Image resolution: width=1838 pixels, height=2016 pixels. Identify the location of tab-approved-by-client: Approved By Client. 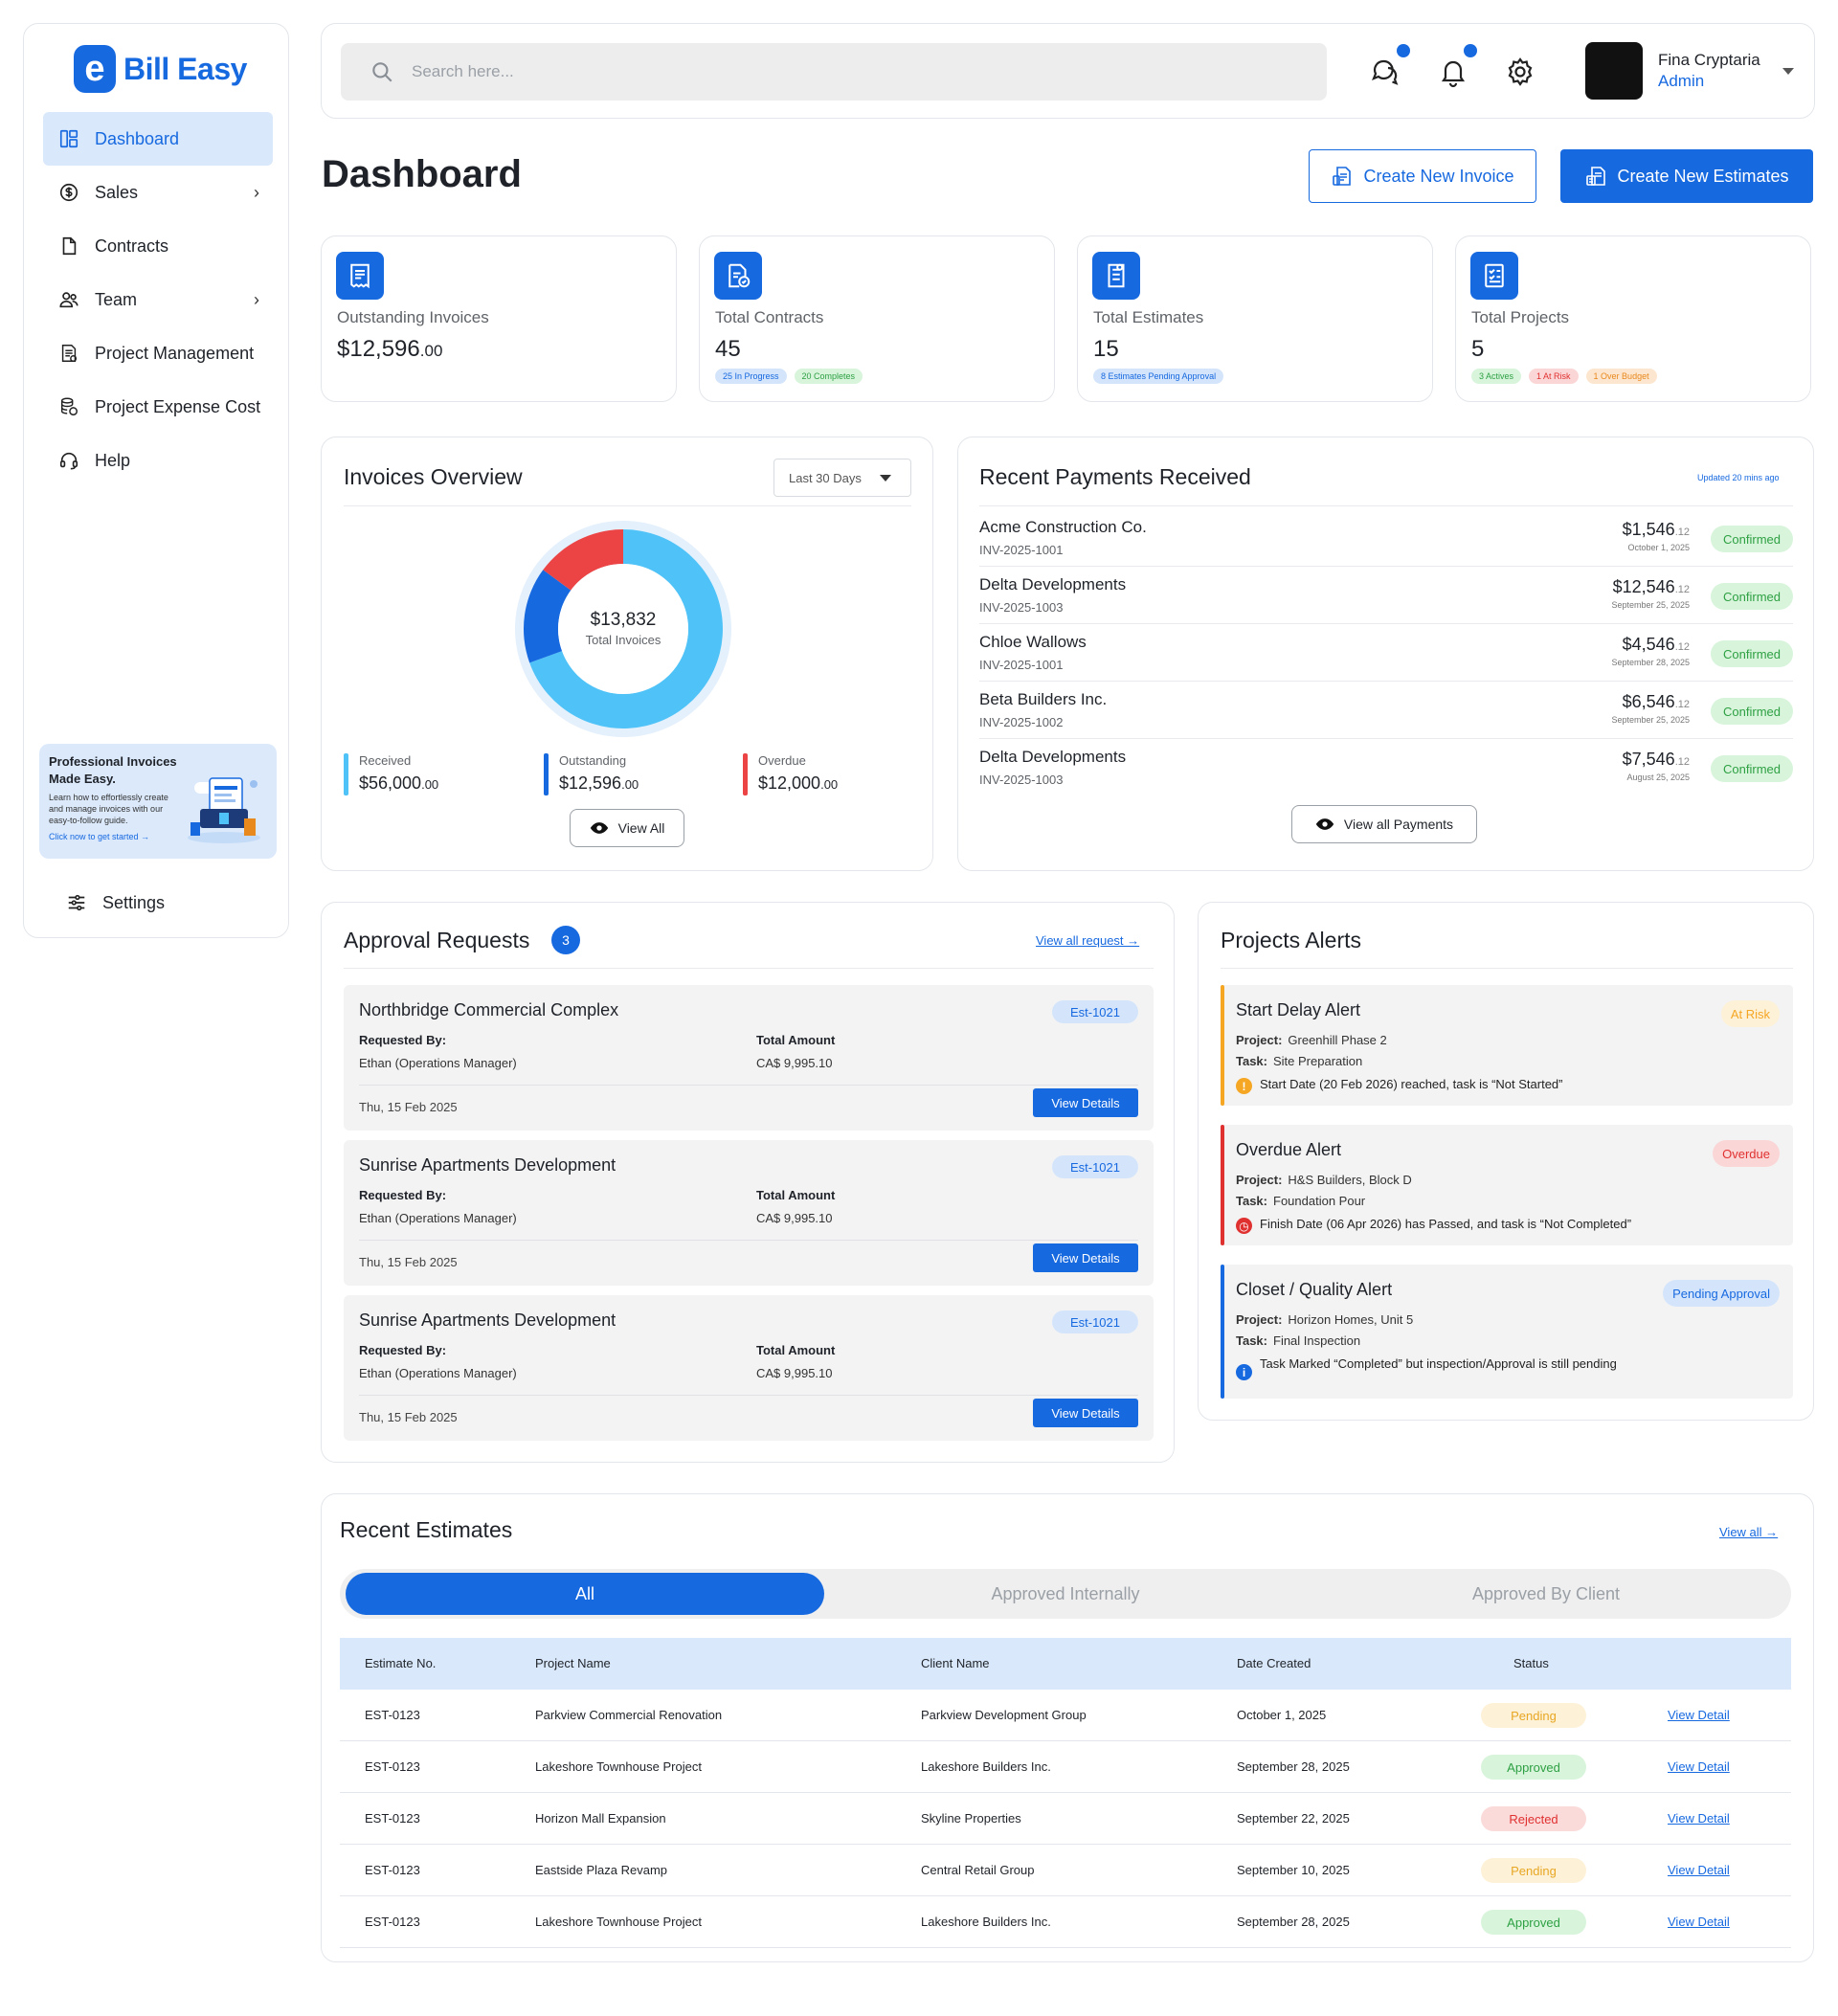
(1546, 1594).